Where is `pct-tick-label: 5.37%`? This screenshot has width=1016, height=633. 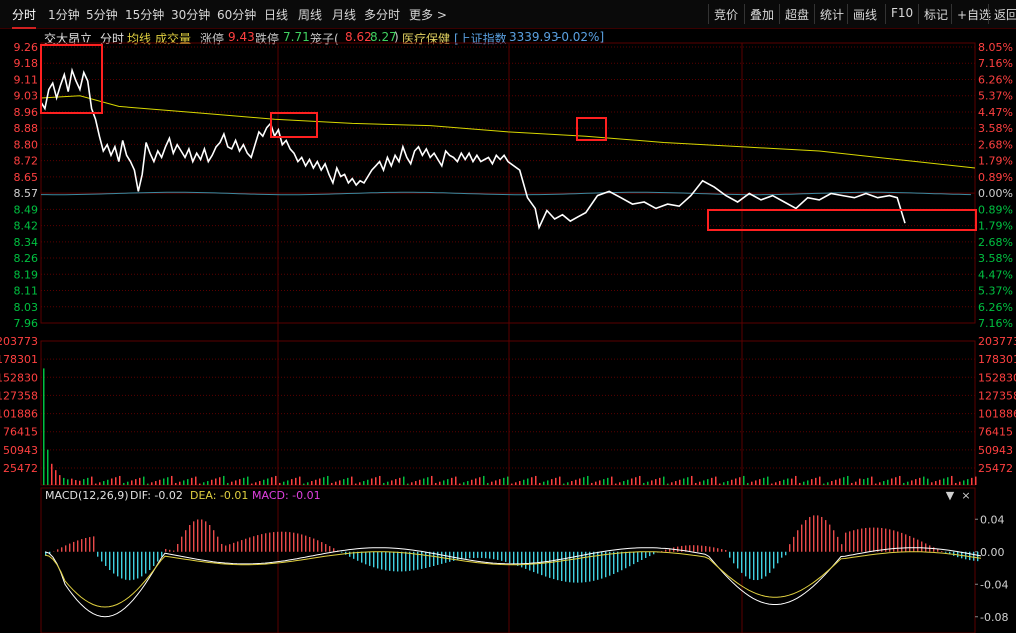 pct-tick-label: 5.37% is located at coordinates (995, 291).